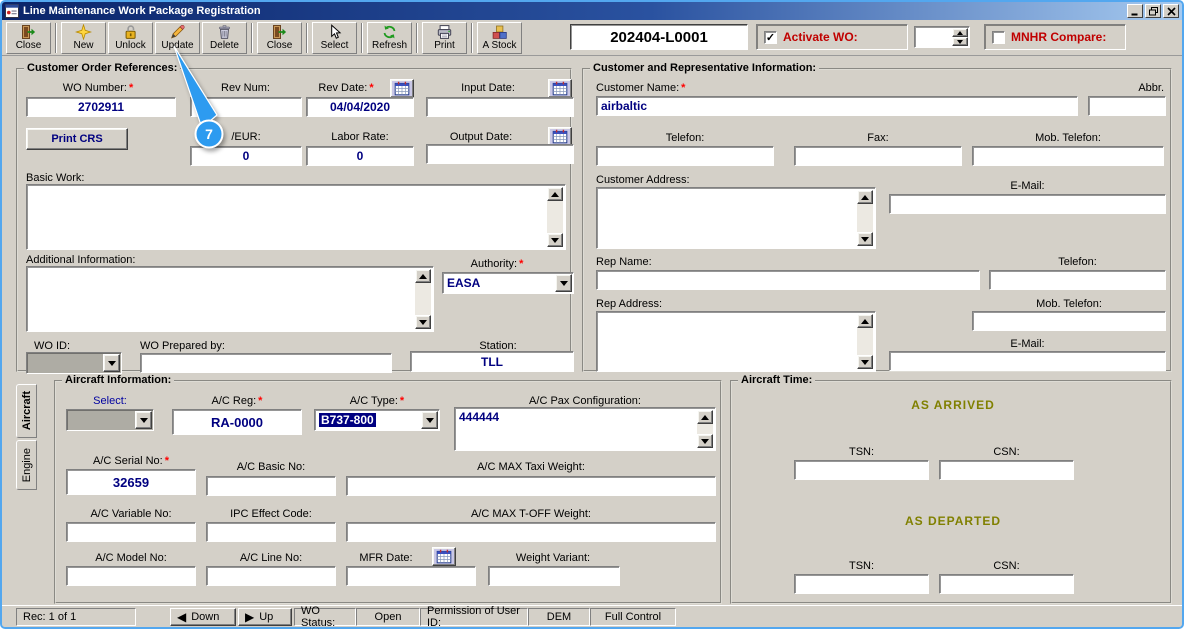 This screenshot has width=1184, height=629. I want to click on toolbar-close-button: Close, so click(28, 37).